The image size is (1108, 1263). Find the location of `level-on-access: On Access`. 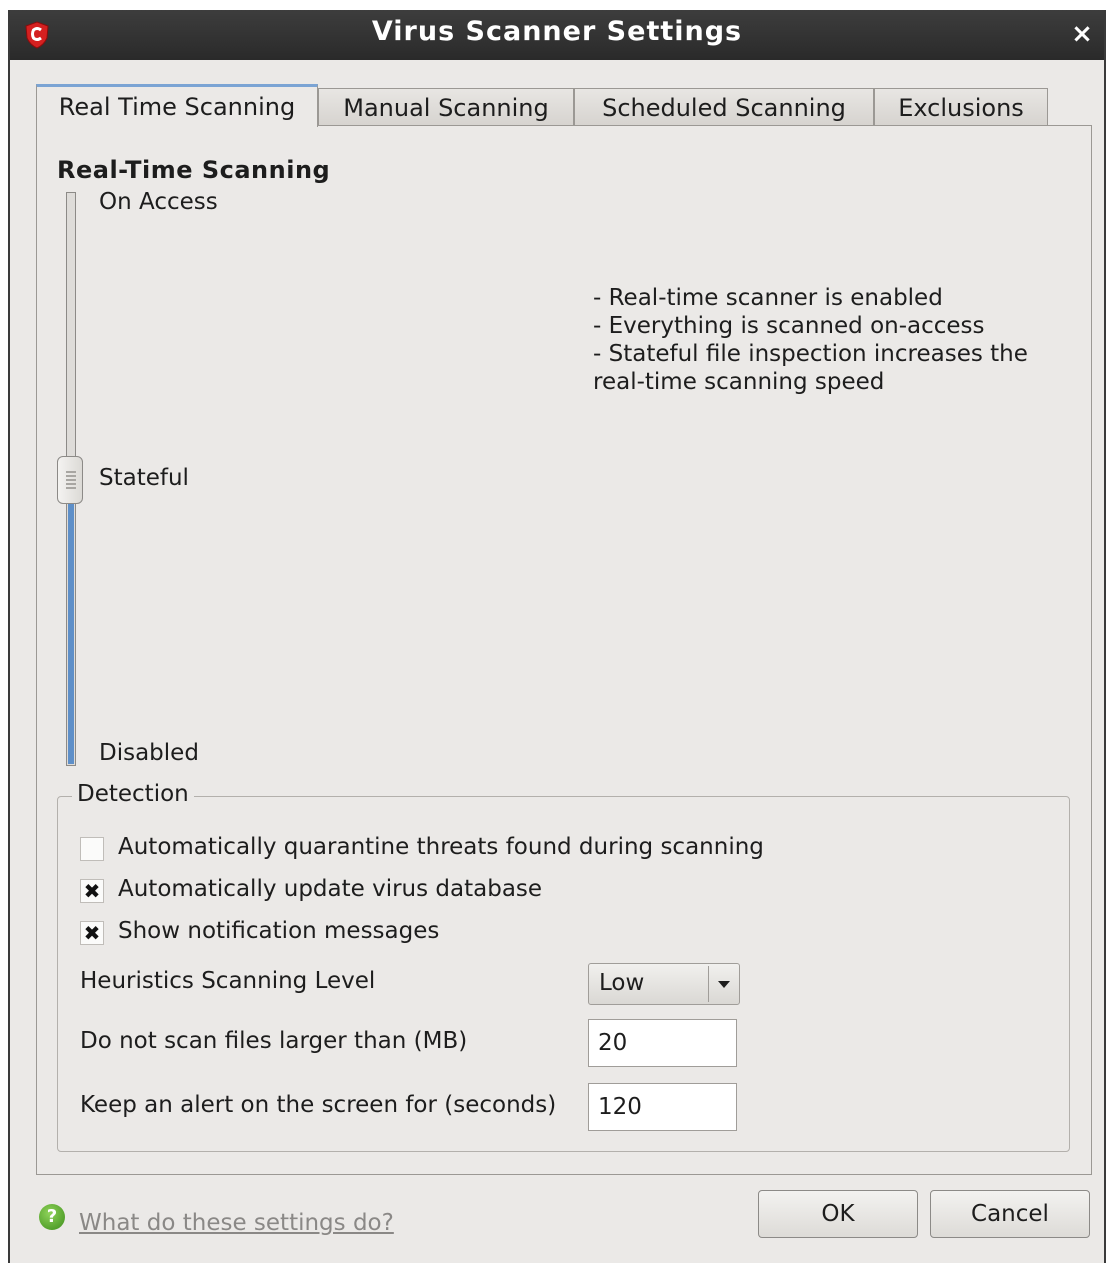

level-on-access: On Access is located at coordinates (158, 202).